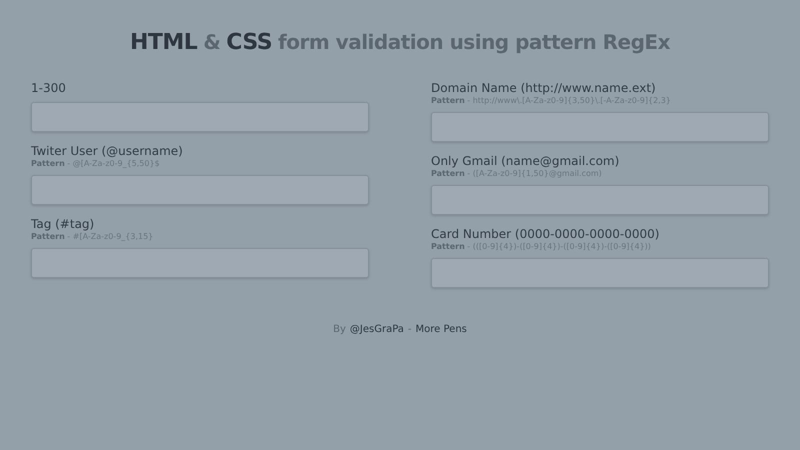 Image resolution: width=800 pixels, height=450 pixels. Describe the element at coordinates (410, 329) in the screenshot. I see `footer-text: -` at that location.